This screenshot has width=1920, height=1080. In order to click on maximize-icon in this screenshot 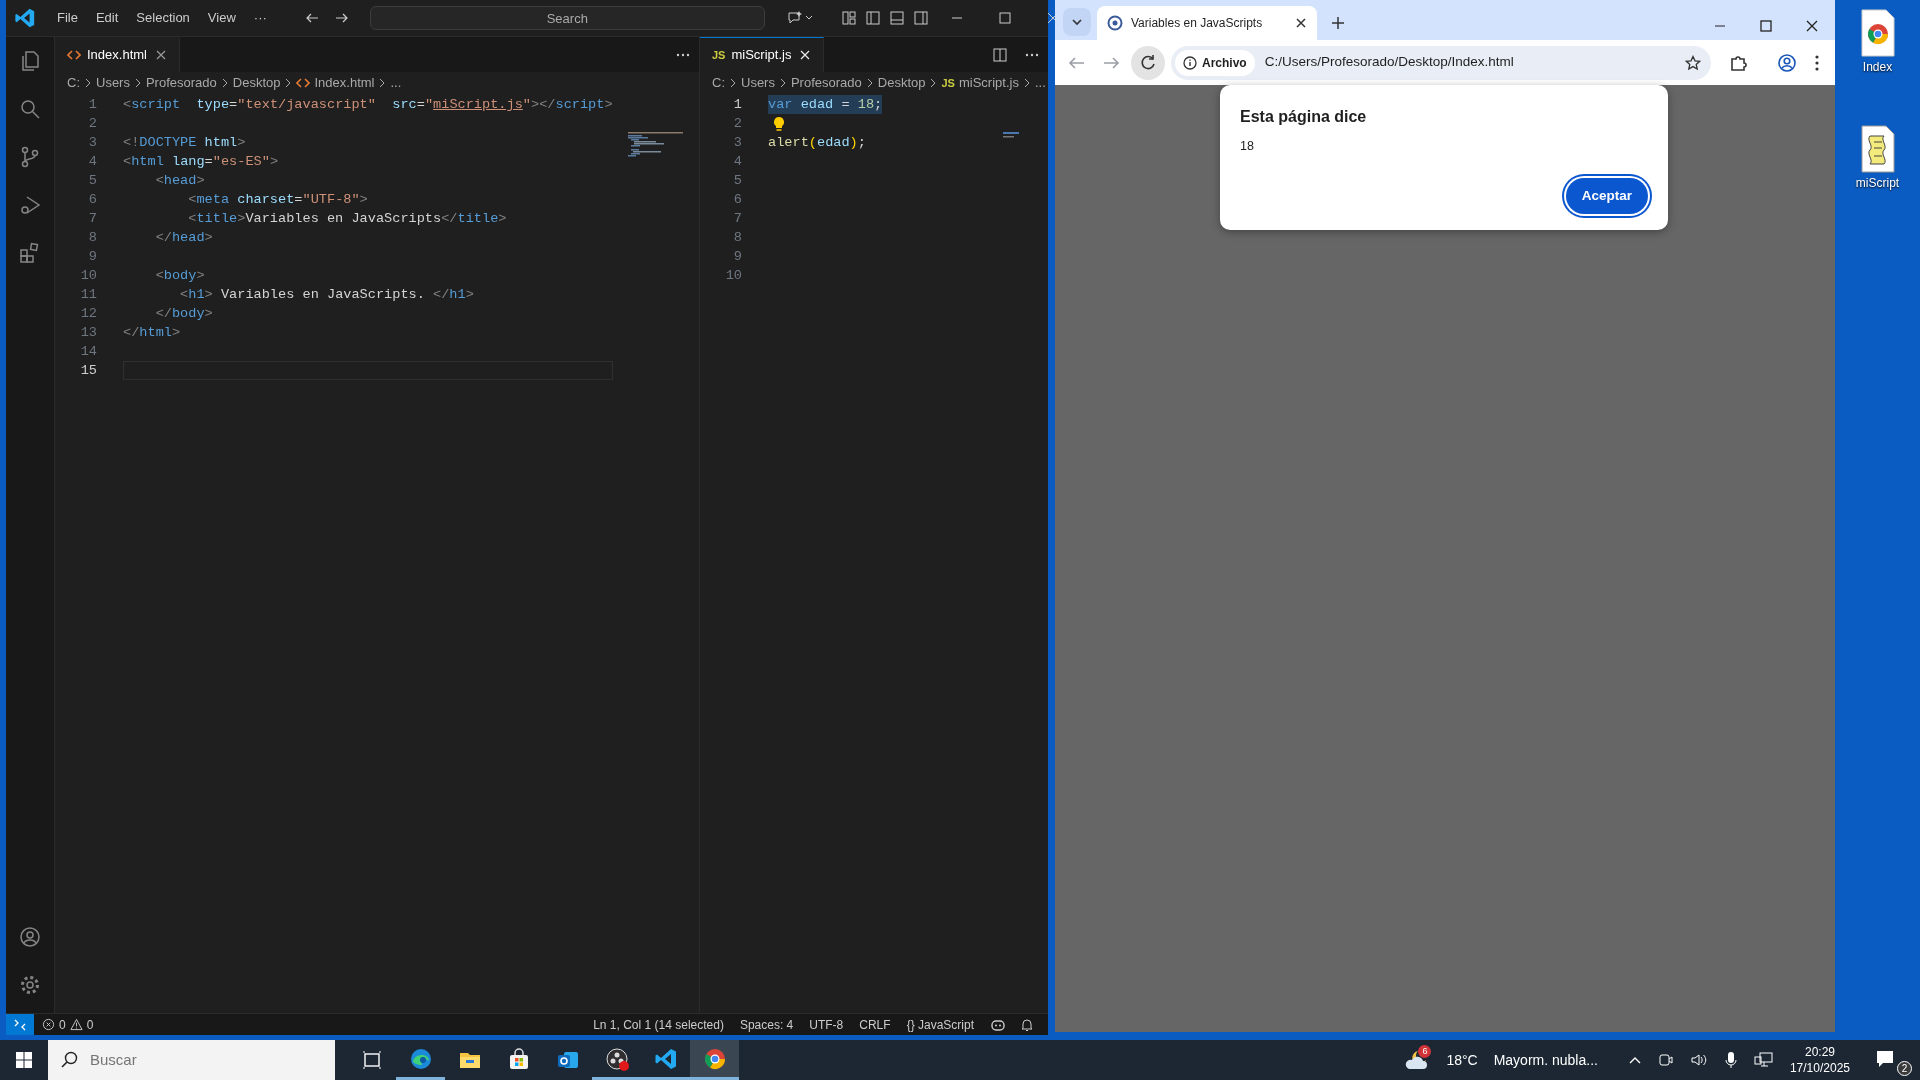, I will do `click(1004, 18)`.